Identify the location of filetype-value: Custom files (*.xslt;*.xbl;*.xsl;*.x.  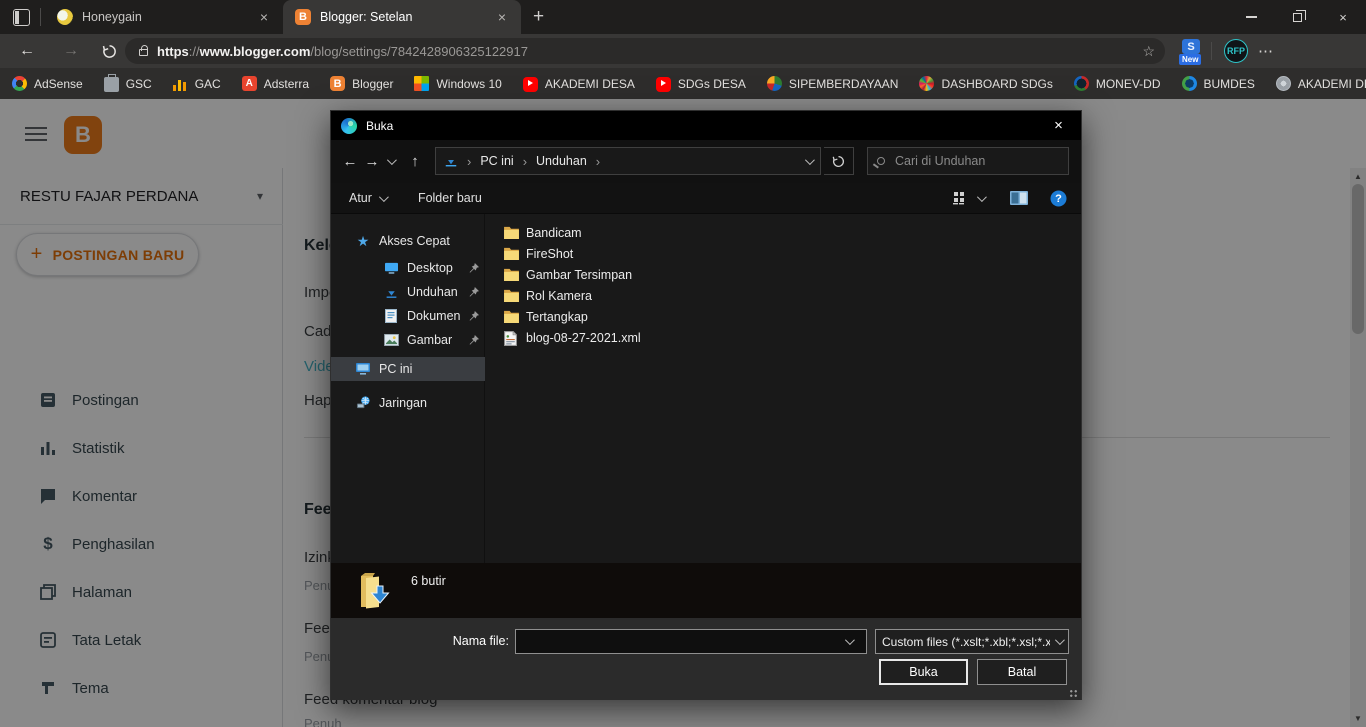
(966, 641).